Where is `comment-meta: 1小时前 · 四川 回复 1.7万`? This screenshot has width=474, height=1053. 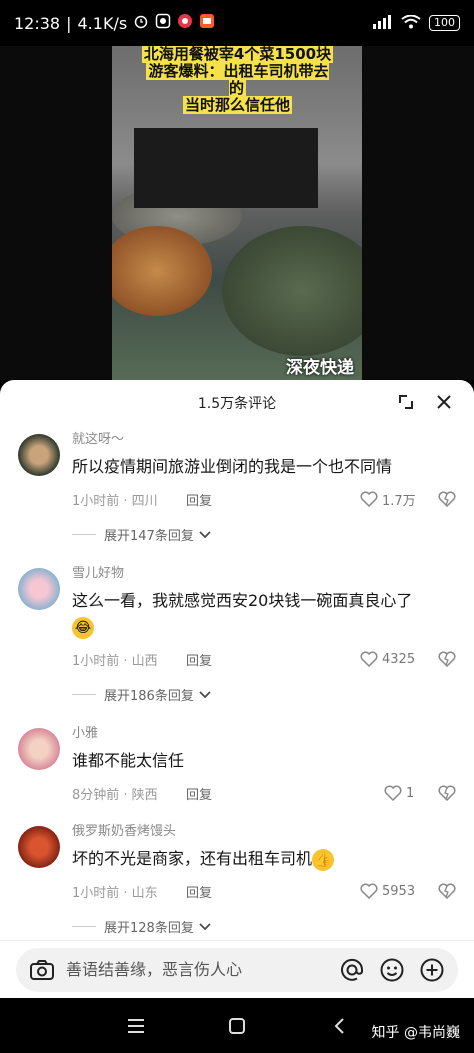 comment-meta: 1小时前 · 四川 回复 1.7万 is located at coordinates (264, 499).